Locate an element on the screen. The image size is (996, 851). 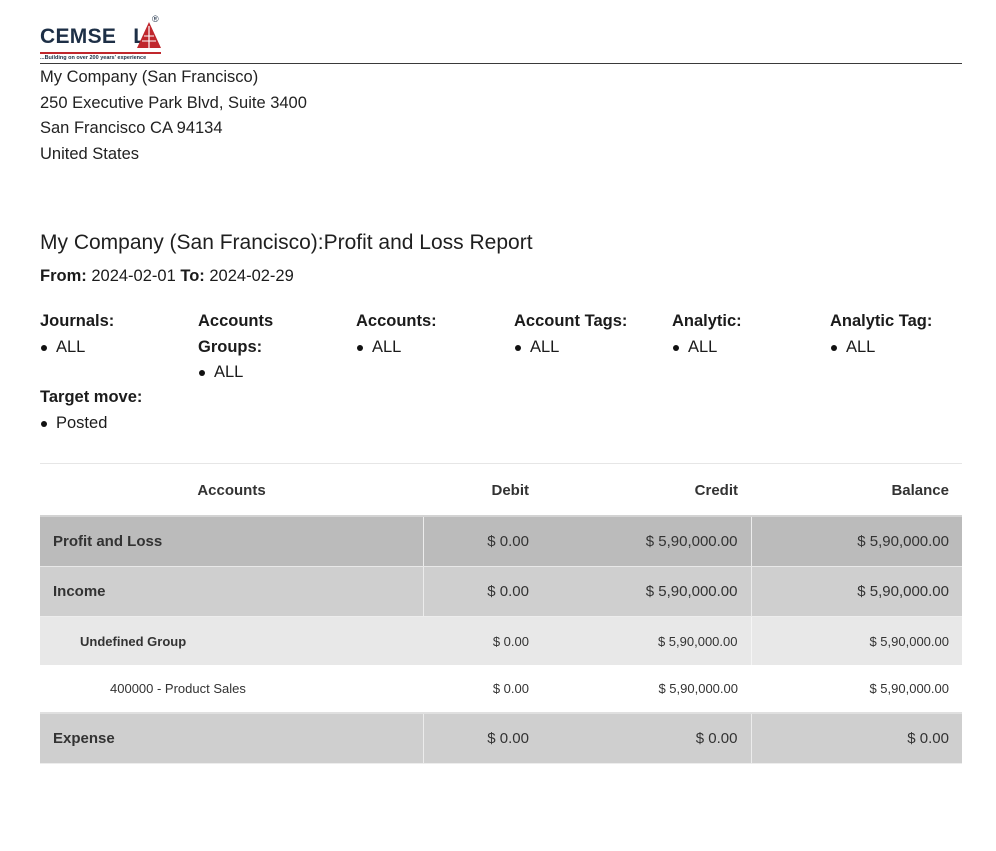
filter-analytic-tag: Analytic Tag: ALL is located at coordinates (881, 334).